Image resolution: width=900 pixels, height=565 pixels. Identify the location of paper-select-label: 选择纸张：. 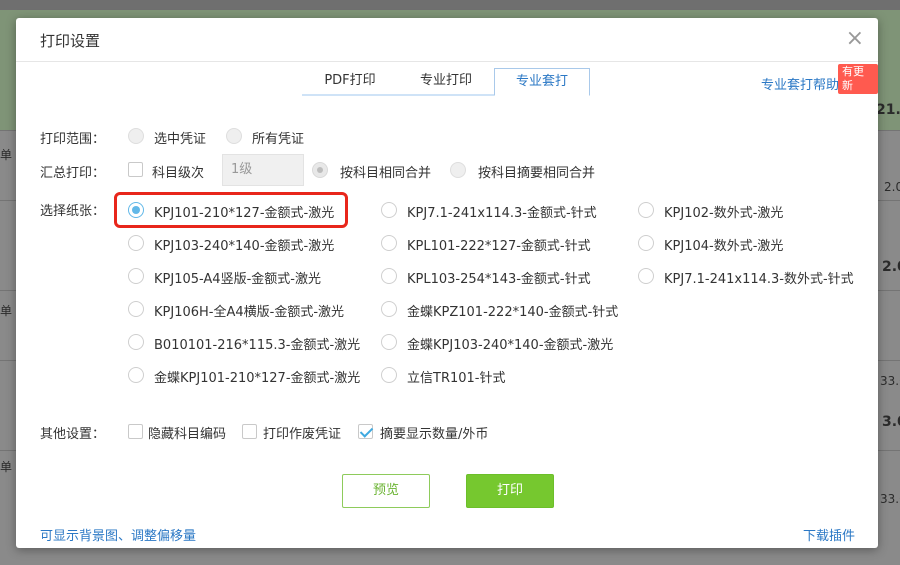
(73, 211).